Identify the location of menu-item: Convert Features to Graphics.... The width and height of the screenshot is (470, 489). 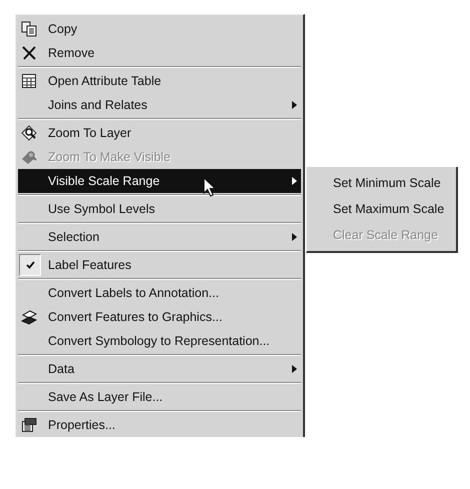
(159, 317).